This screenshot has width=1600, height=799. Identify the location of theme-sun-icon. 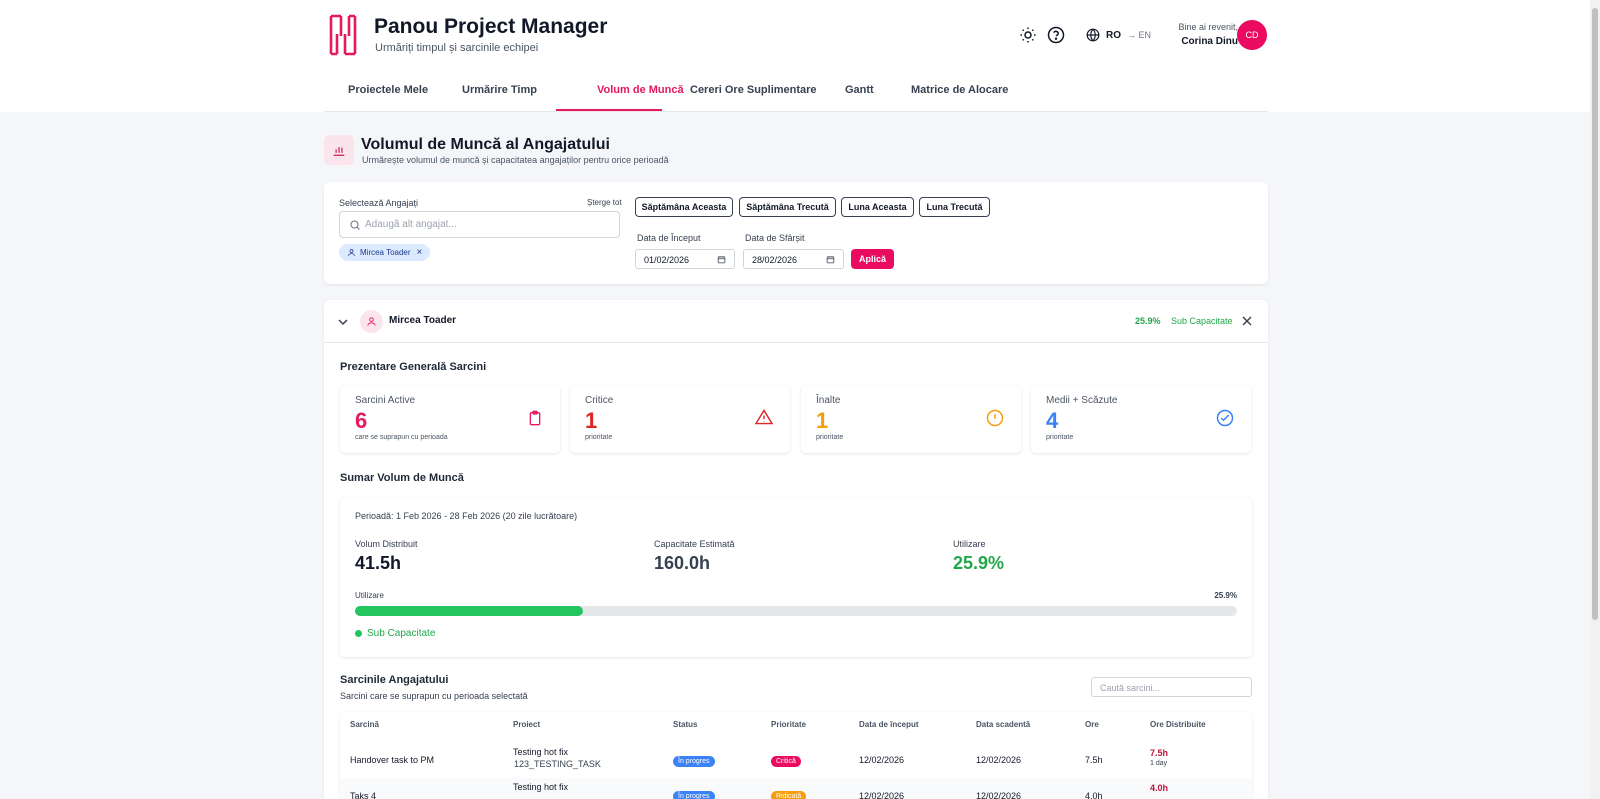
(1028, 35).